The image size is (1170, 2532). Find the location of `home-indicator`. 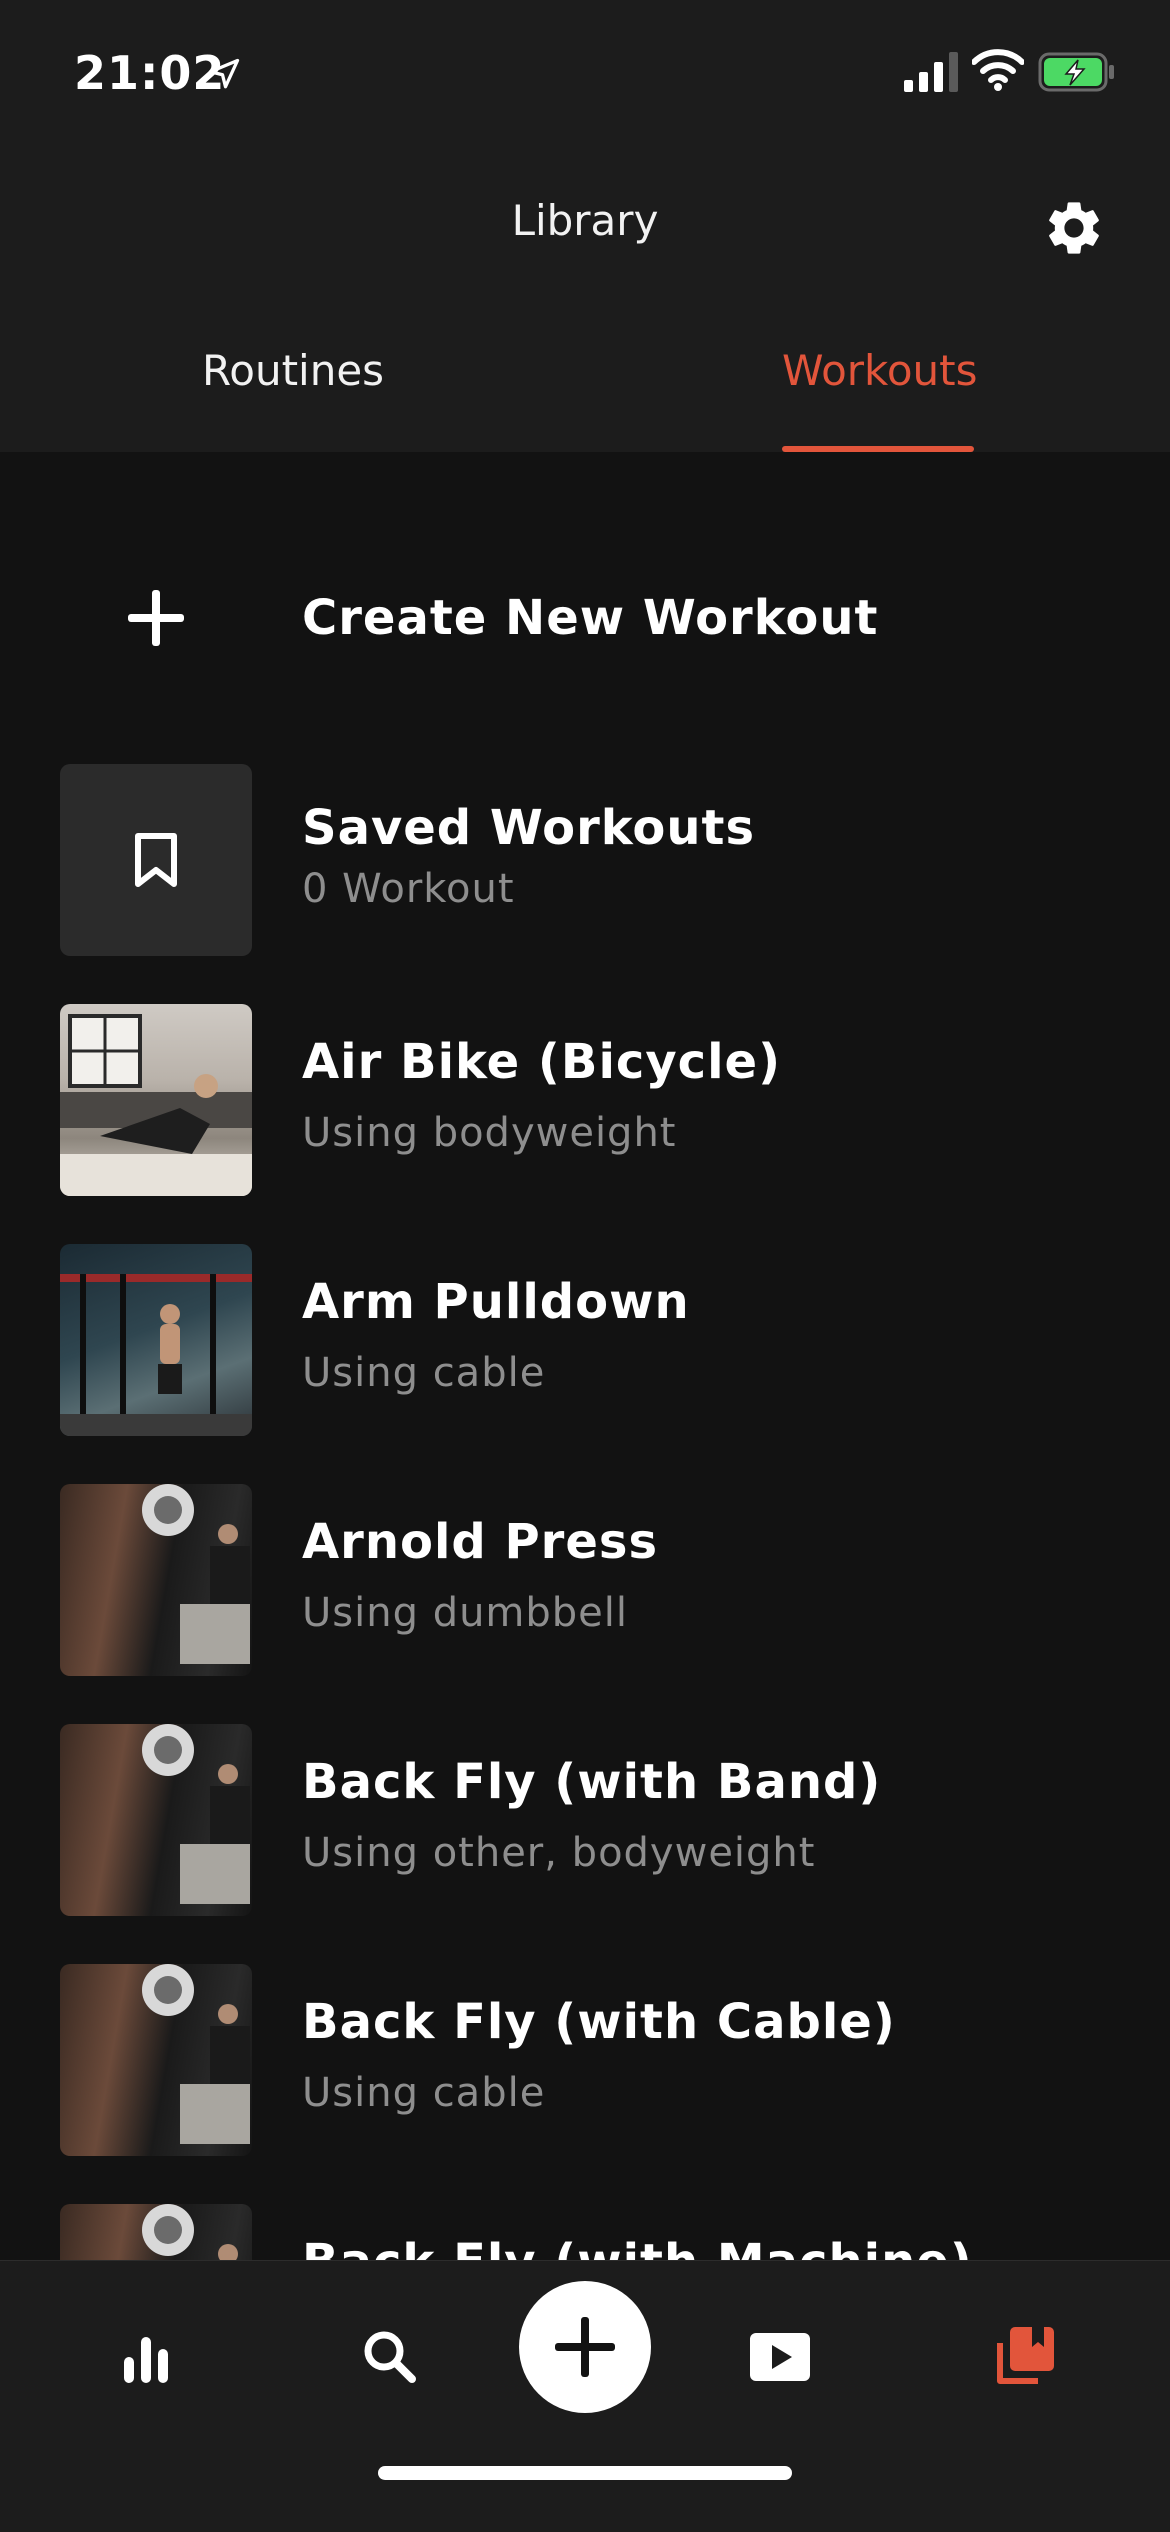

home-indicator is located at coordinates (585, 2473).